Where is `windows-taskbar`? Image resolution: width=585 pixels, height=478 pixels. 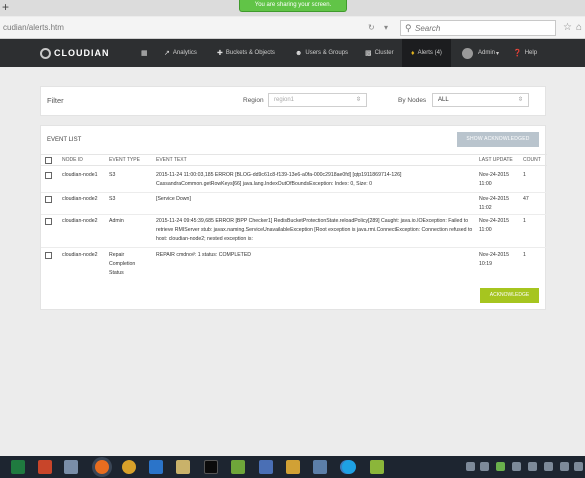 windows-taskbar is located at coordinates (292, 467).